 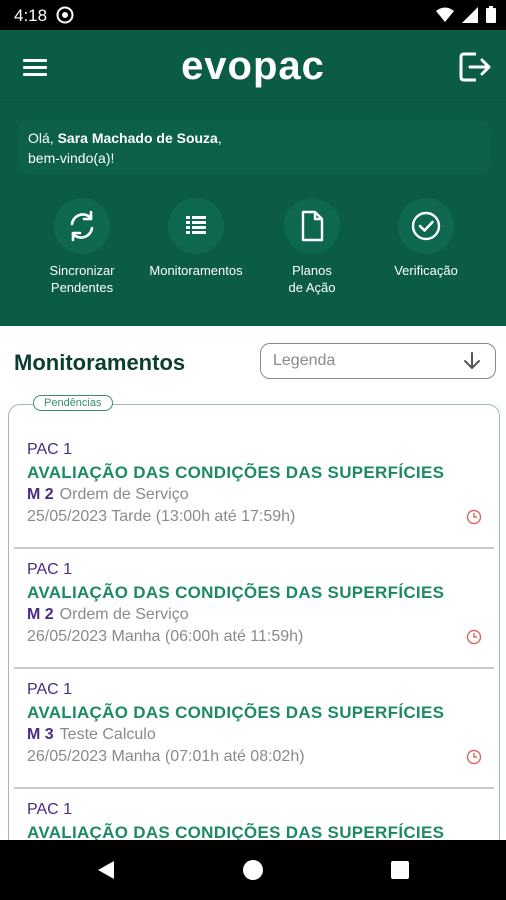 I want to click on verification-button: Verificação, so click(x=426, y=238).